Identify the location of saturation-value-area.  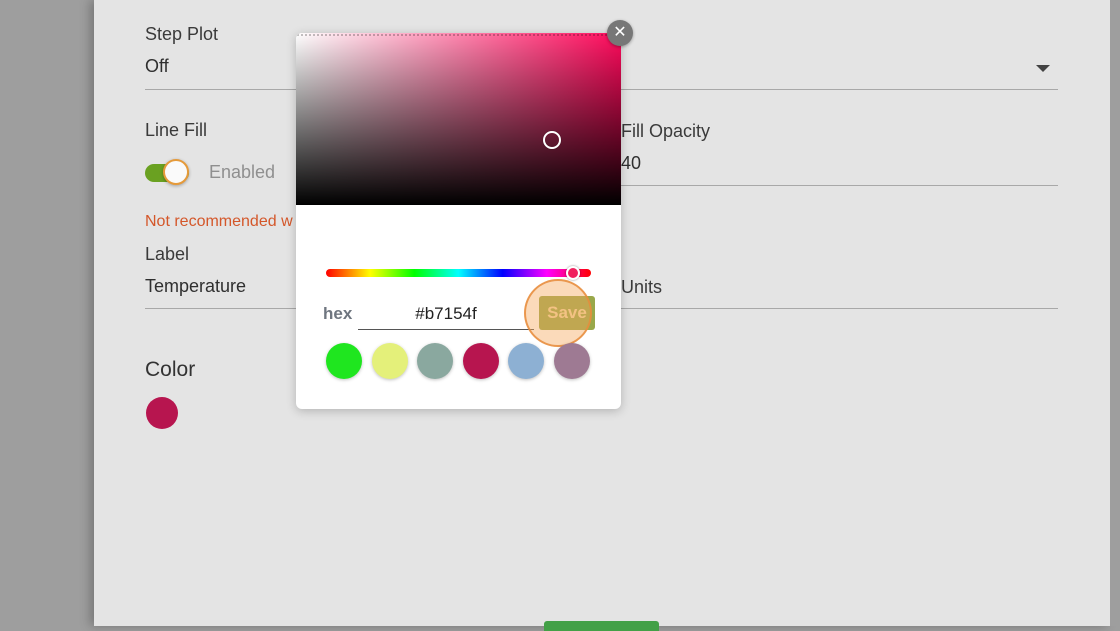
(458, 119).